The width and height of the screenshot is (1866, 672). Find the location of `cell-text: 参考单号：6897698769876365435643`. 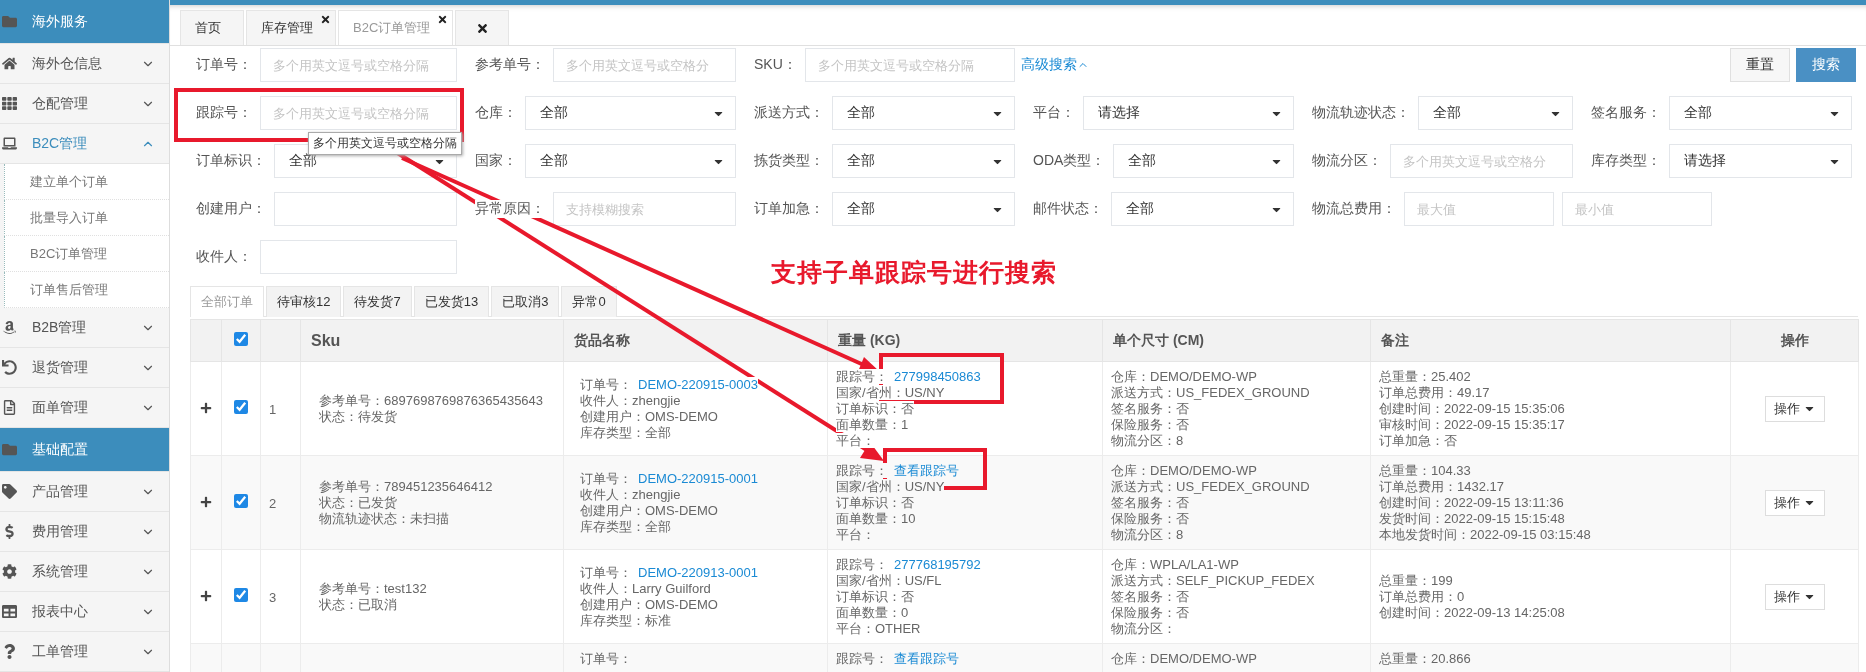

cell-text: 参考单号：6897698769876365435643 is located at coordinates (431, 400).